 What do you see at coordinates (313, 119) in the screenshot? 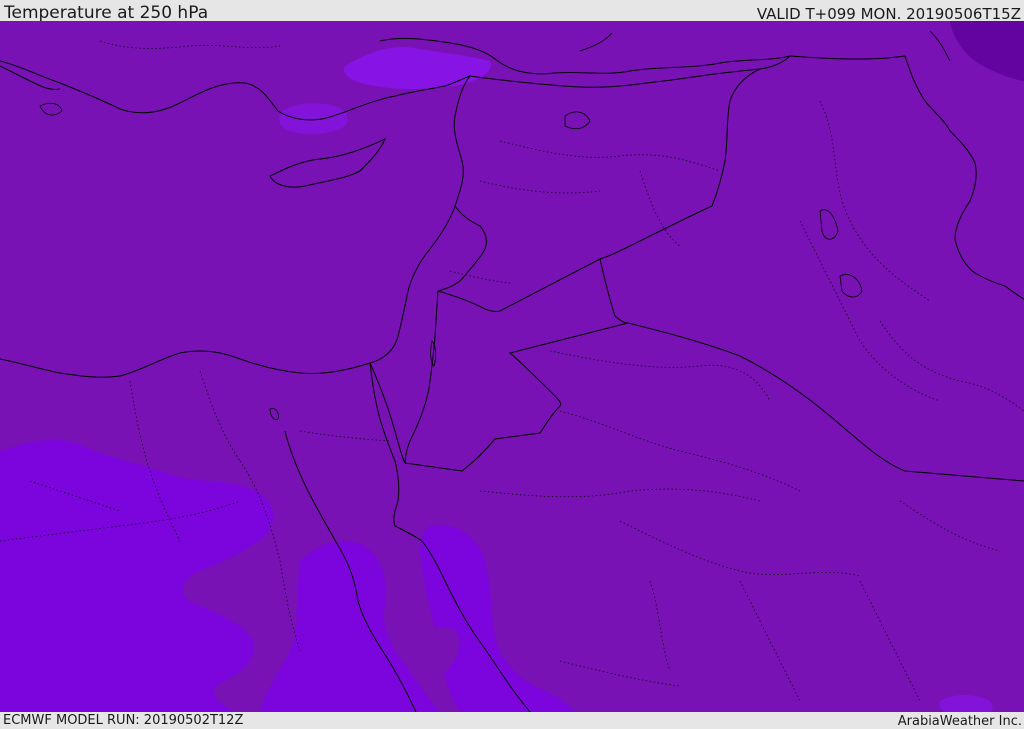
I see `cold-field-turkey-south` at bounding box center [313, 119].